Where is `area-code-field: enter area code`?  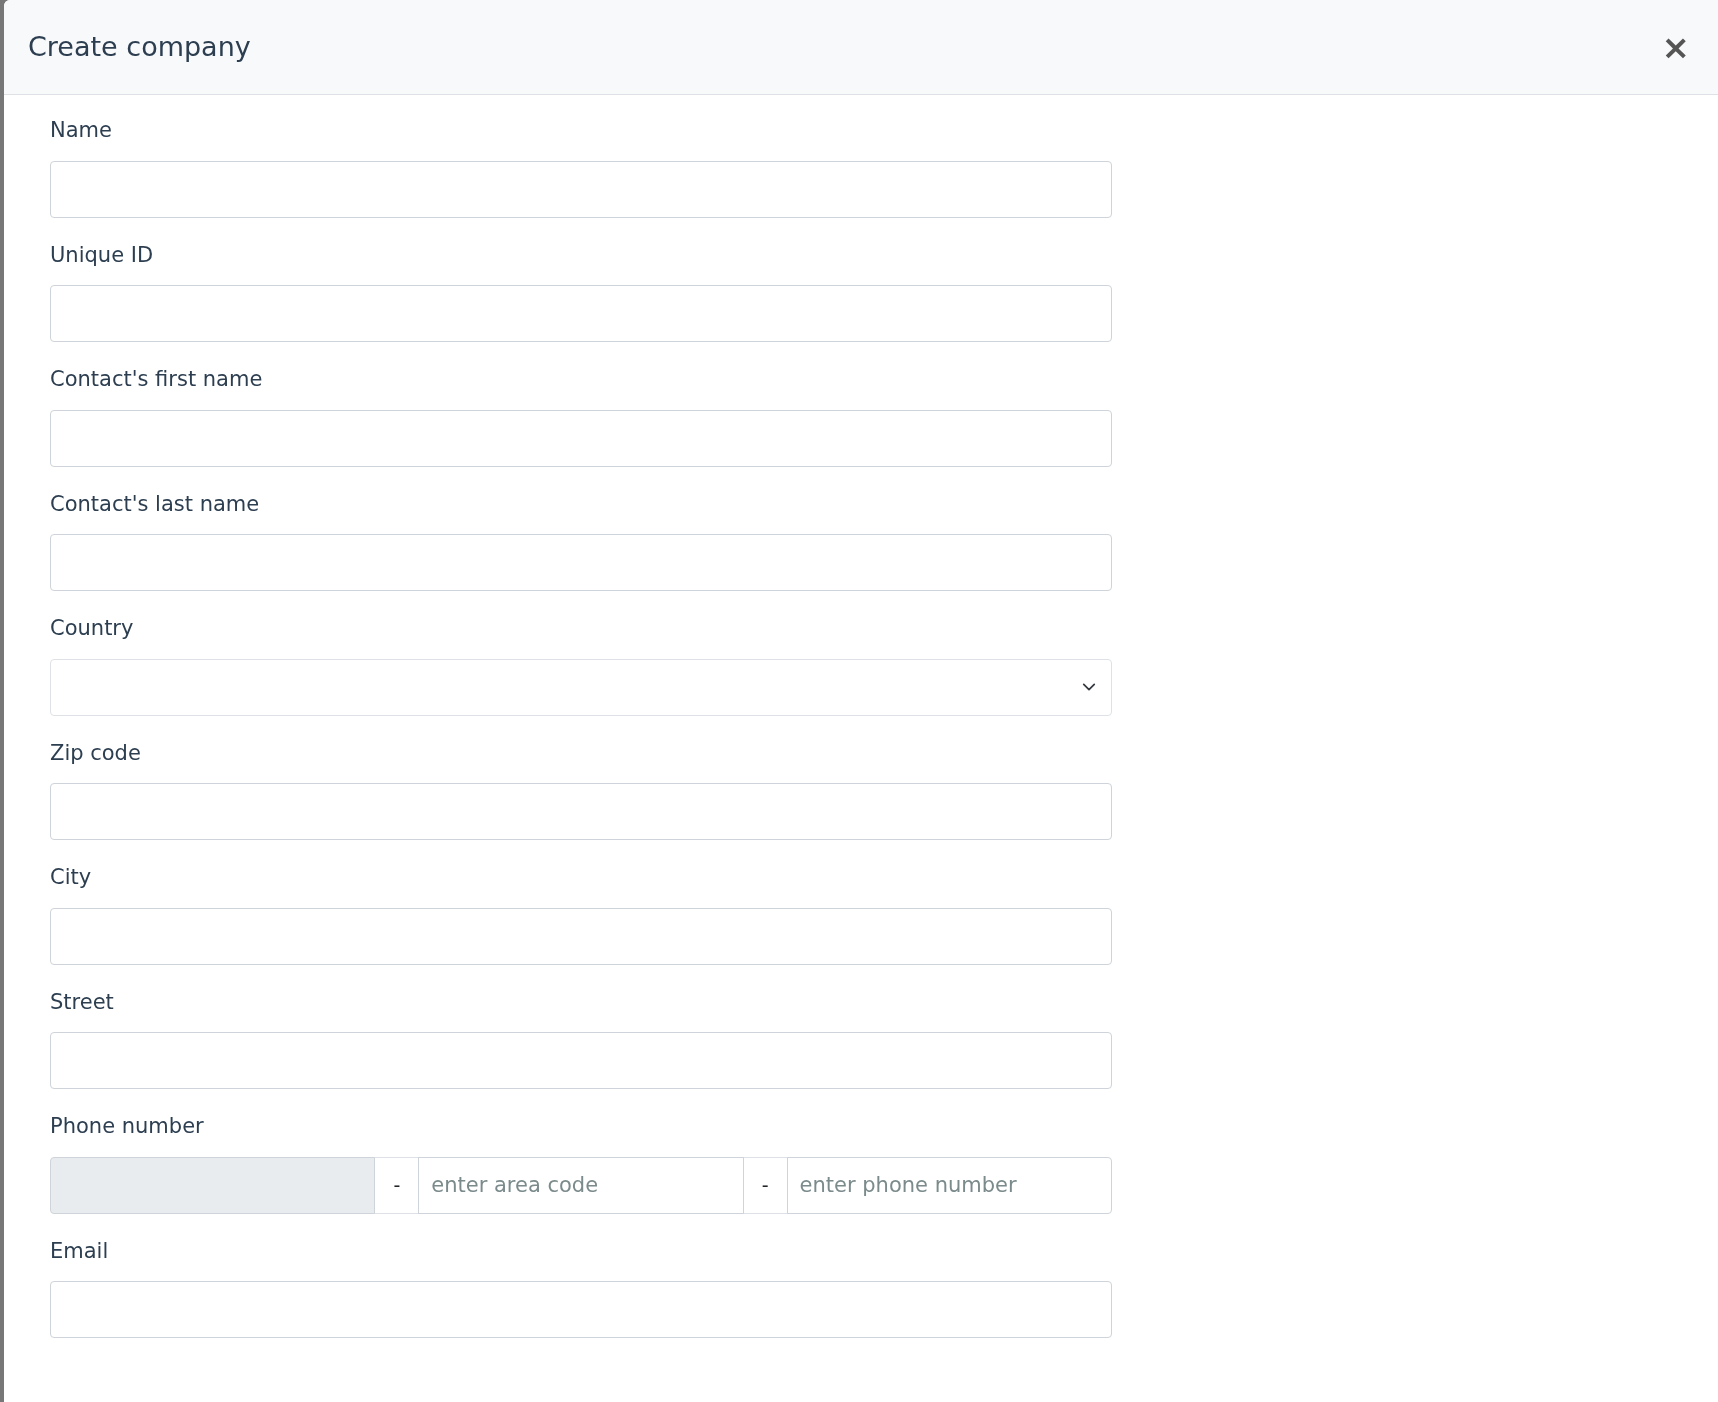 area-code-field: enter area code is located at coordinates (581, 1185).